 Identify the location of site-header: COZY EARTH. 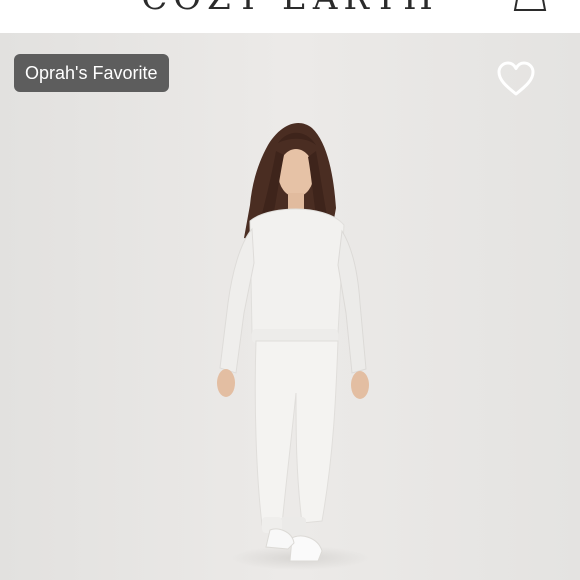
(290, 16).